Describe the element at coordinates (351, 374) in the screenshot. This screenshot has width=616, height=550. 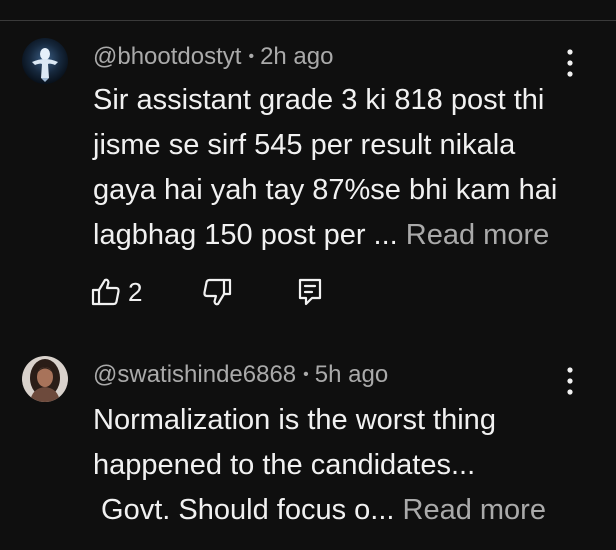
I see `comment-time: 5h ago` at that location.